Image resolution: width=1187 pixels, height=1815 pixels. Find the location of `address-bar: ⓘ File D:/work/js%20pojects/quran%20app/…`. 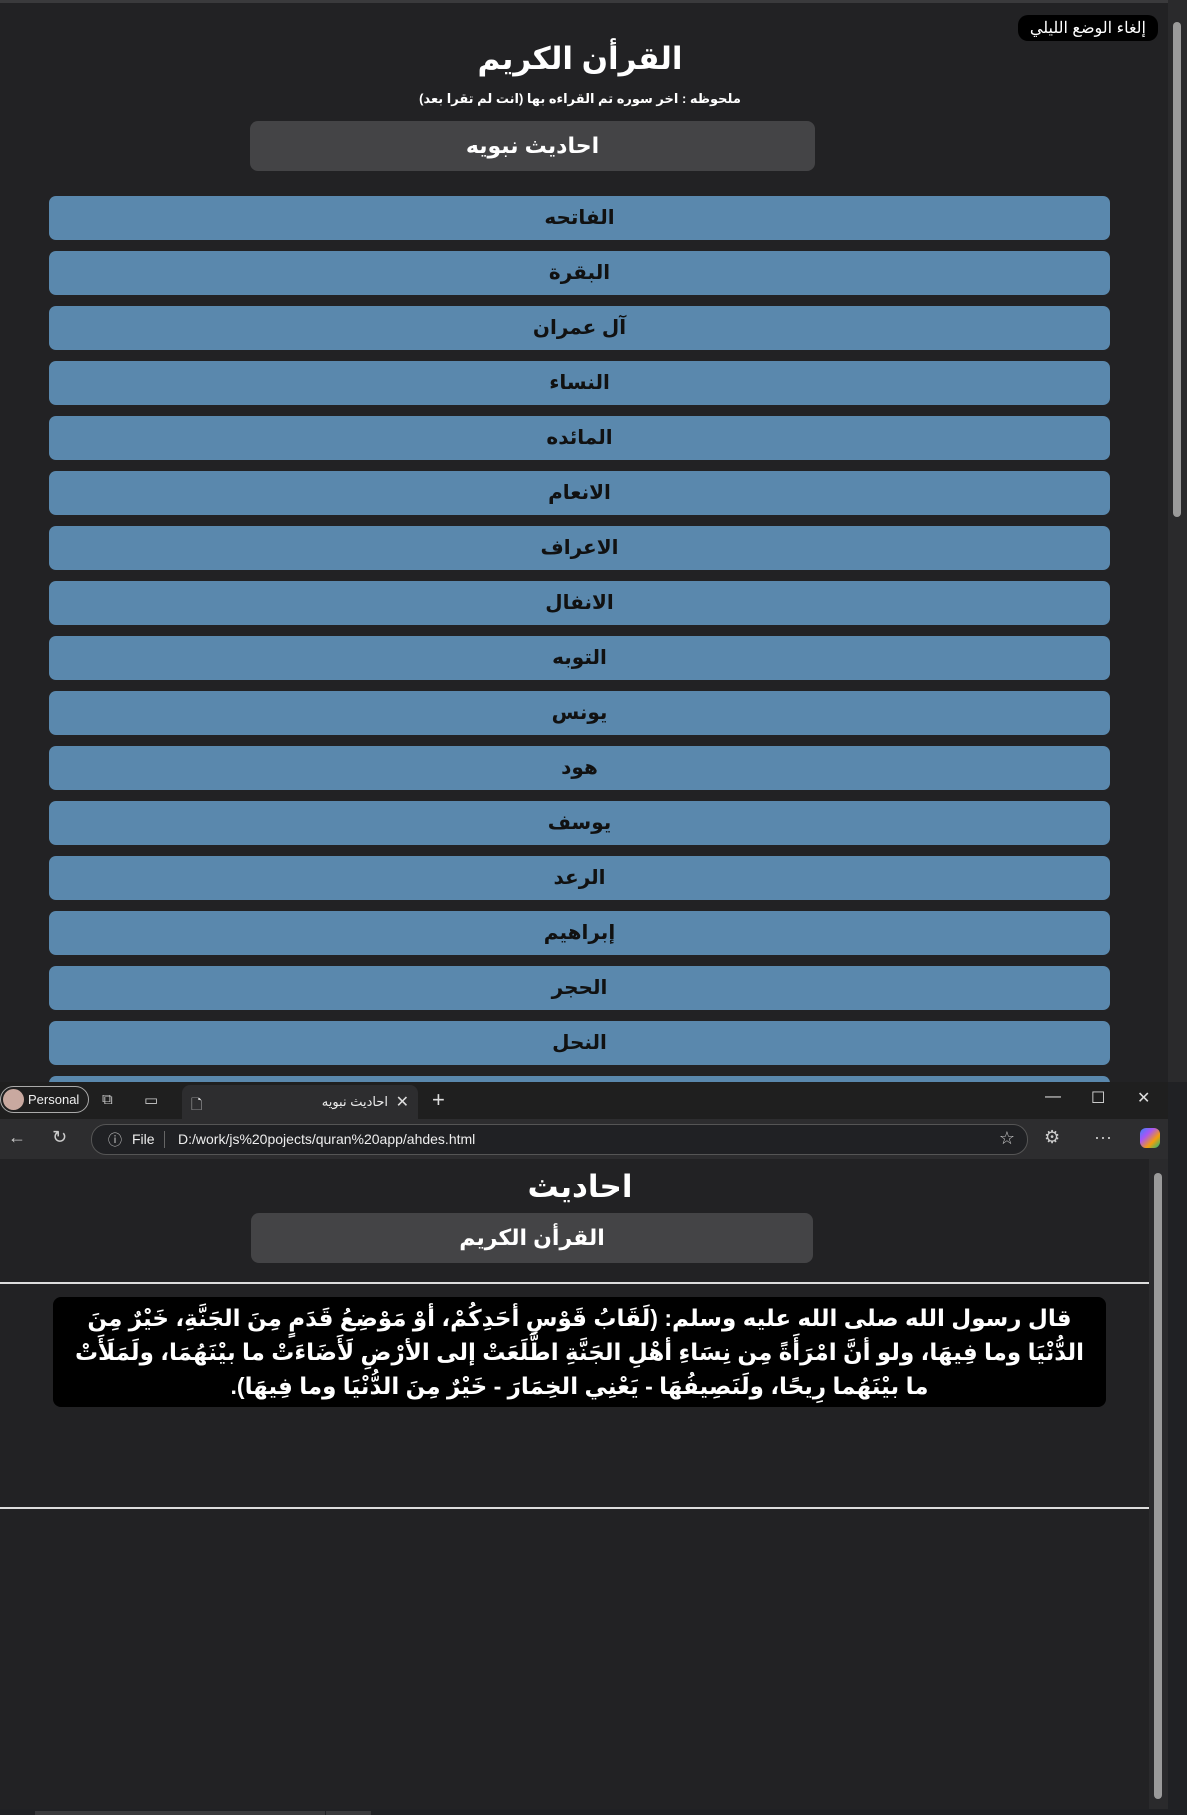

address-bar: ⓘ File D:/work/js%20pojects/quran%20app/… is located at coordinates (559, 1139).